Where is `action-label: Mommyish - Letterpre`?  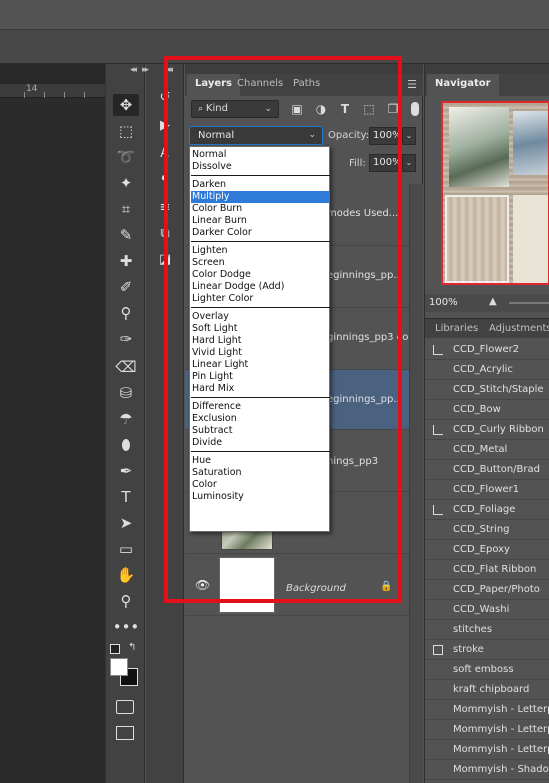 action-label: Mommyish - Letterpre is located at coordinates (501, 729).